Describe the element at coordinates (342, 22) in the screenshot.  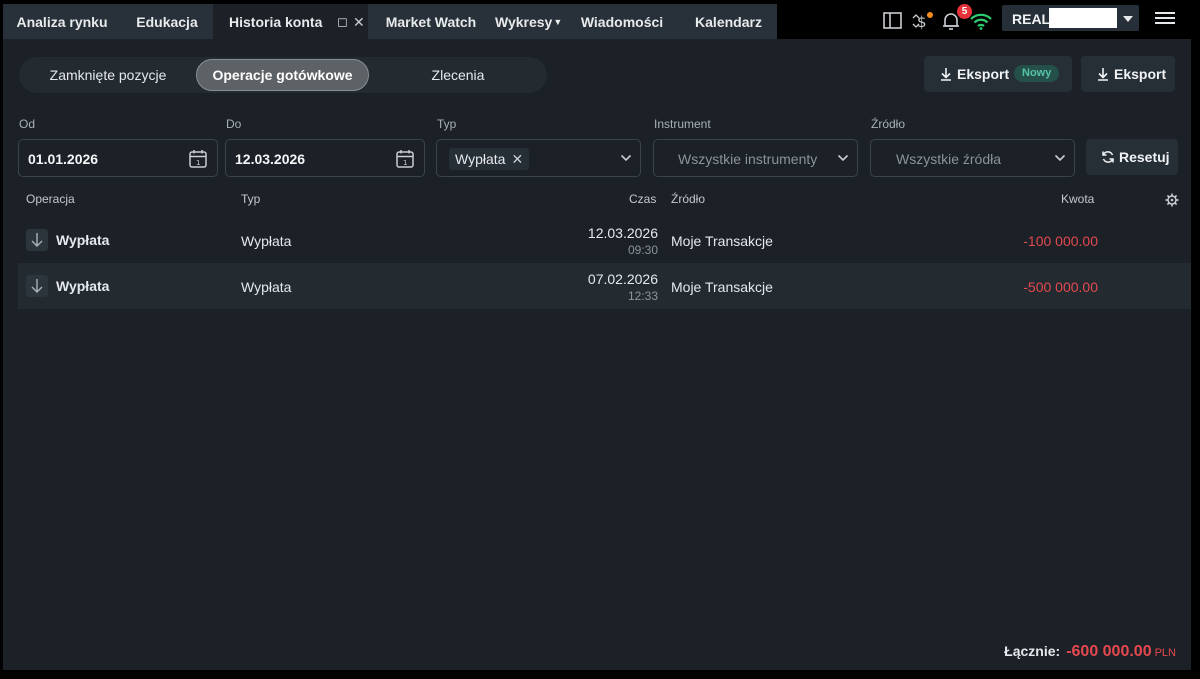
I see `maximize-icon: ◻` at that location.